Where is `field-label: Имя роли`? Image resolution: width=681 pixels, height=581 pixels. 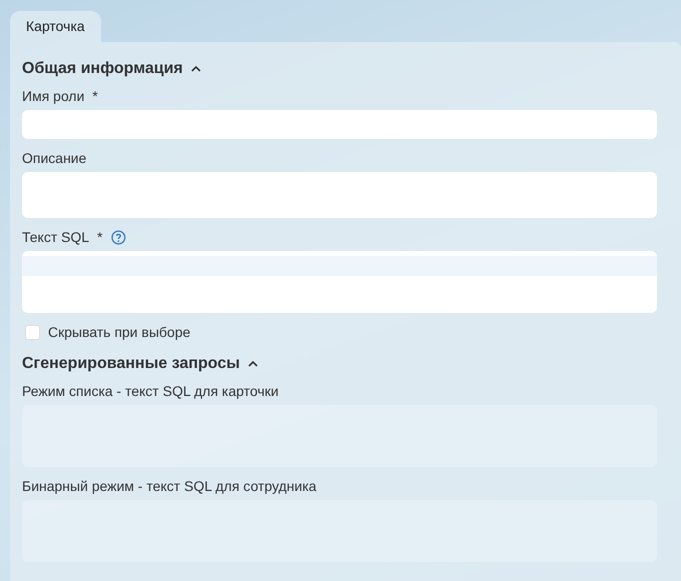 field-label: Имя роли is located at coordinates (53, 96).